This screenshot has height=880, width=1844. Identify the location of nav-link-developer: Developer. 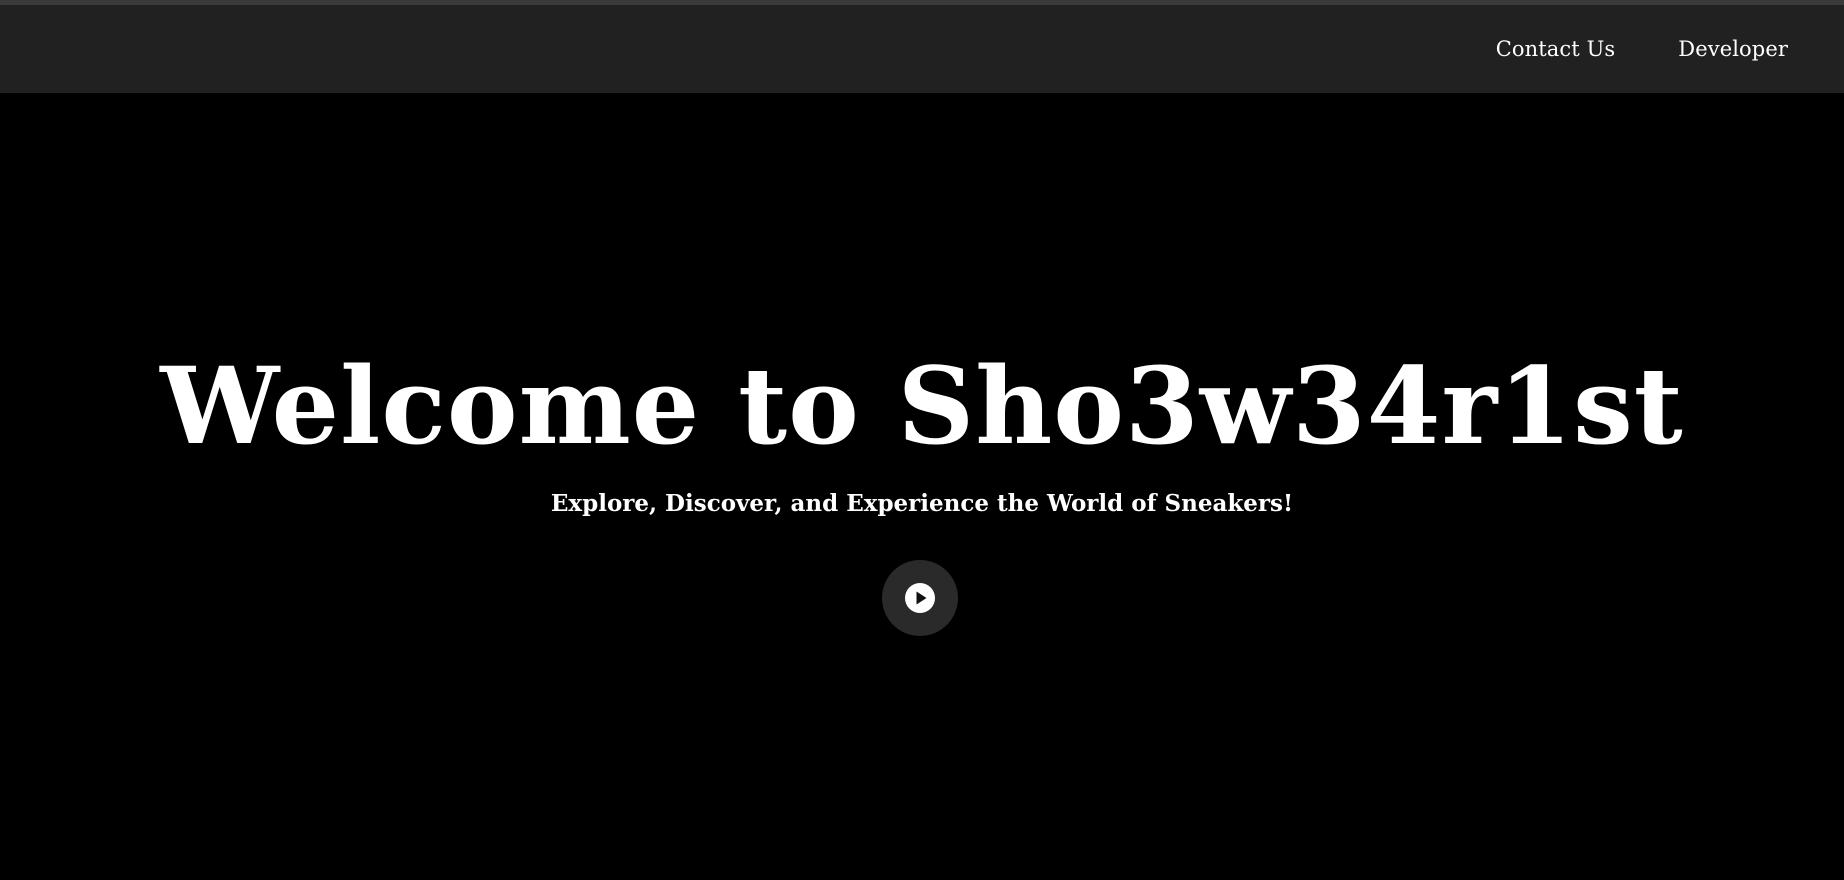
(1733, 49).